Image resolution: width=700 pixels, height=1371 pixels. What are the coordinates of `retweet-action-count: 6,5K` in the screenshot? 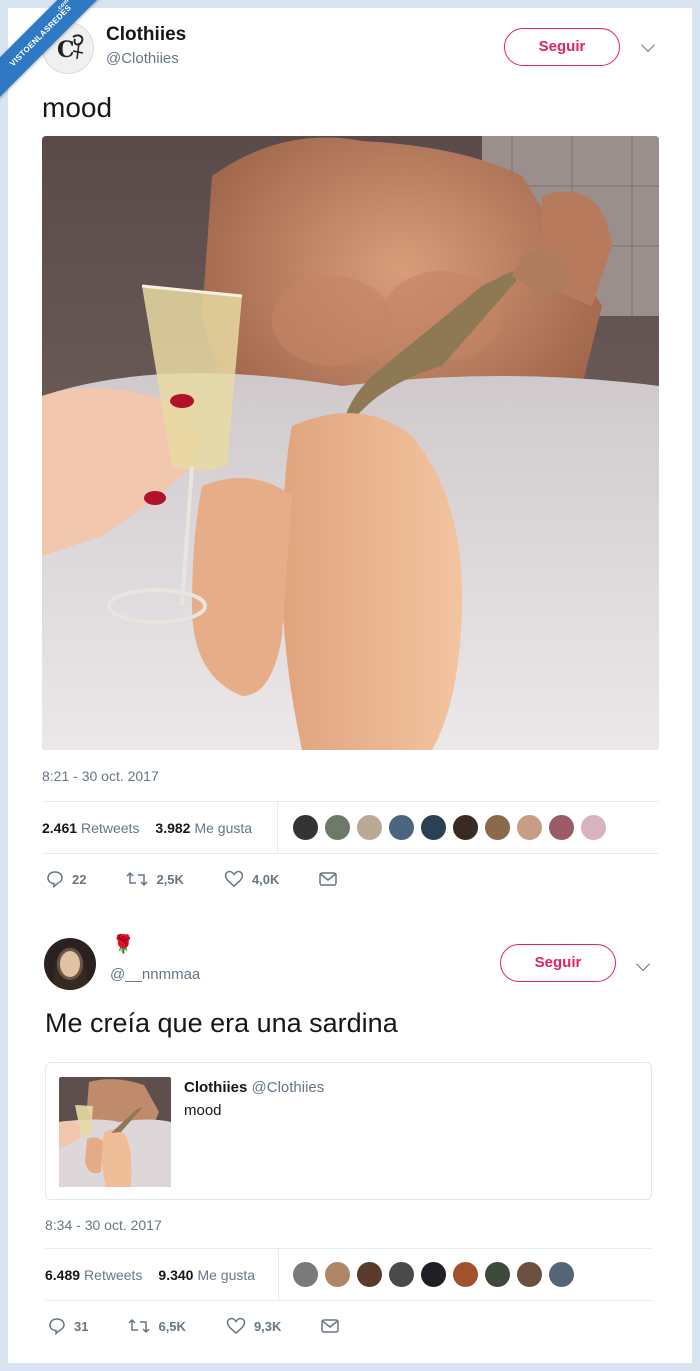 It's located at (172, 1326).